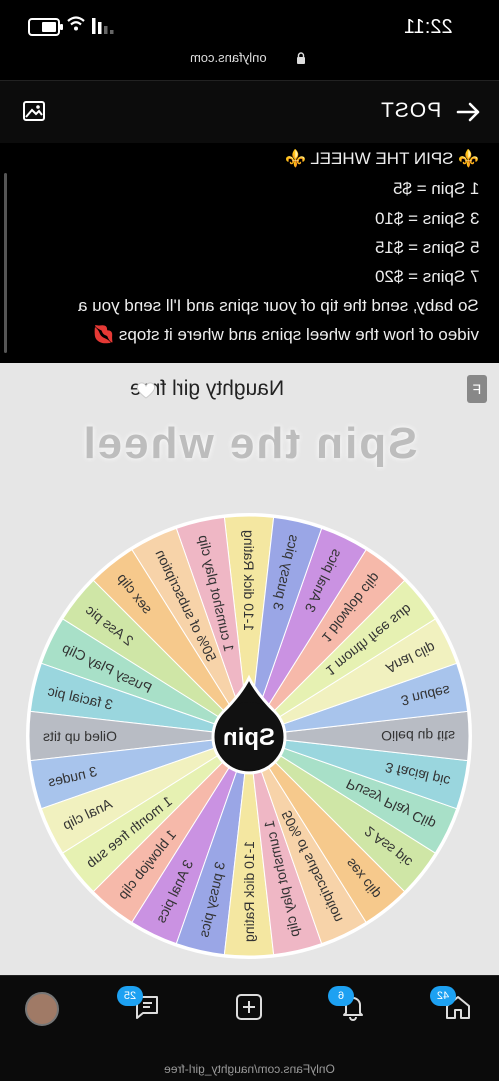  What do you see at coordinates (249, 1069) in the screenshot?
I see `footer-url: OnlyFans.com/naughty_girl-free` at bounding box center [249, 1069].